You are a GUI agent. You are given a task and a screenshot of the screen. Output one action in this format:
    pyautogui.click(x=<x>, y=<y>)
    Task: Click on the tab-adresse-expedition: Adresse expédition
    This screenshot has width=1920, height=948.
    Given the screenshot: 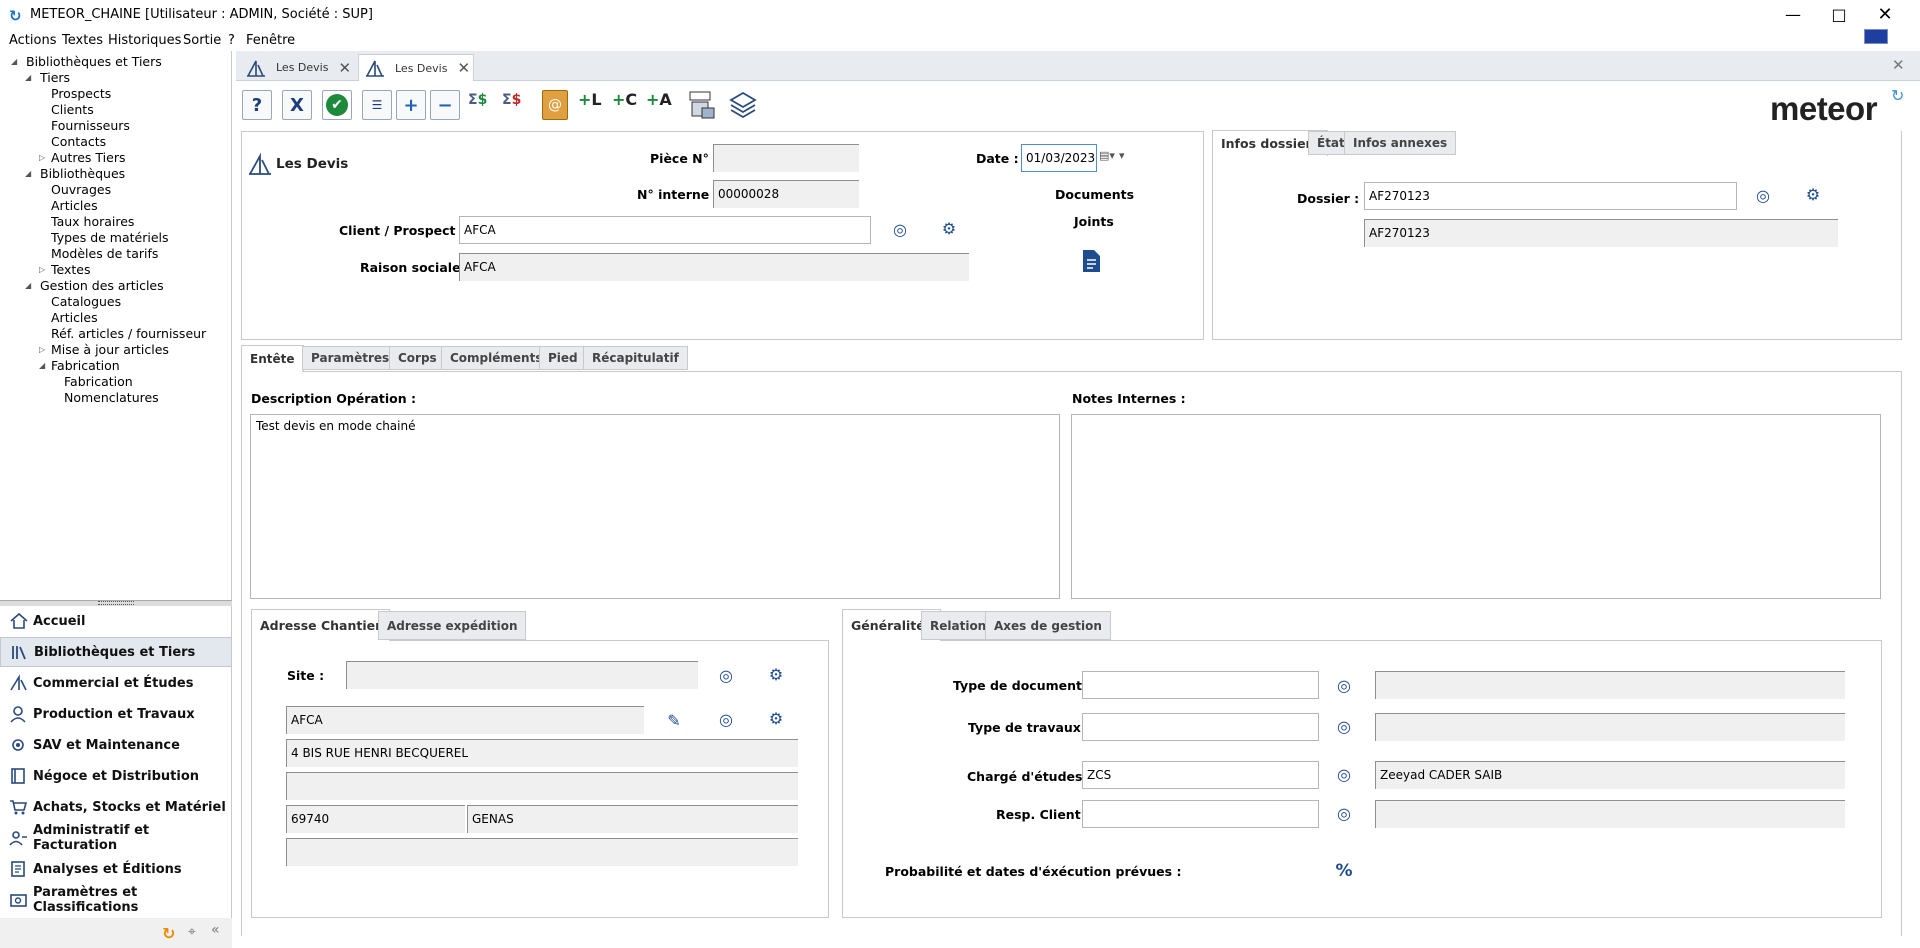 What is the action you would take?
    pyautogui.click(x=452, y=625)
    